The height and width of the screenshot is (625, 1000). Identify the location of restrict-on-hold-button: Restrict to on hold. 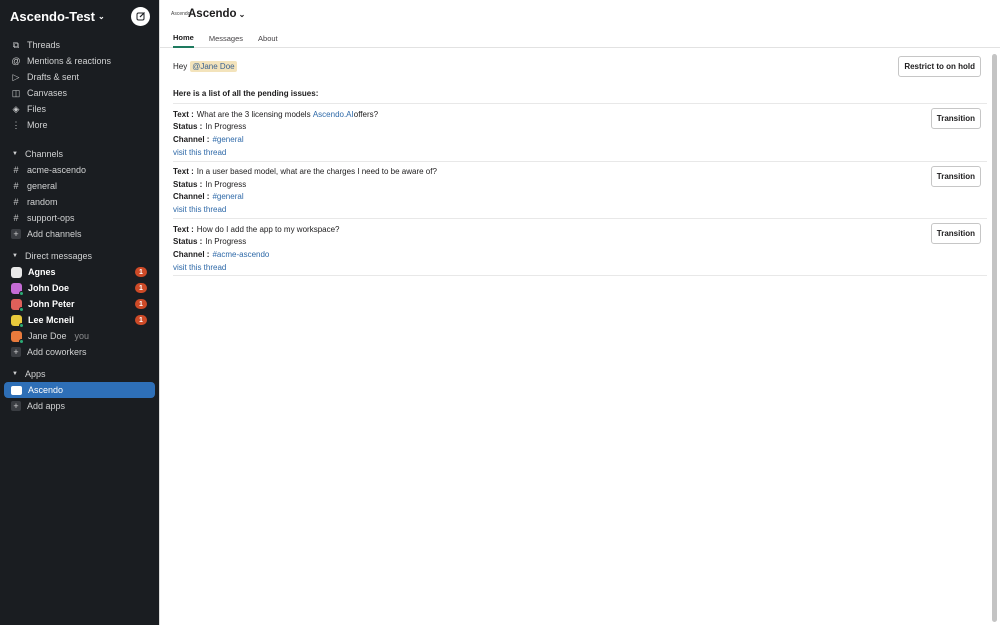
(939, 66).